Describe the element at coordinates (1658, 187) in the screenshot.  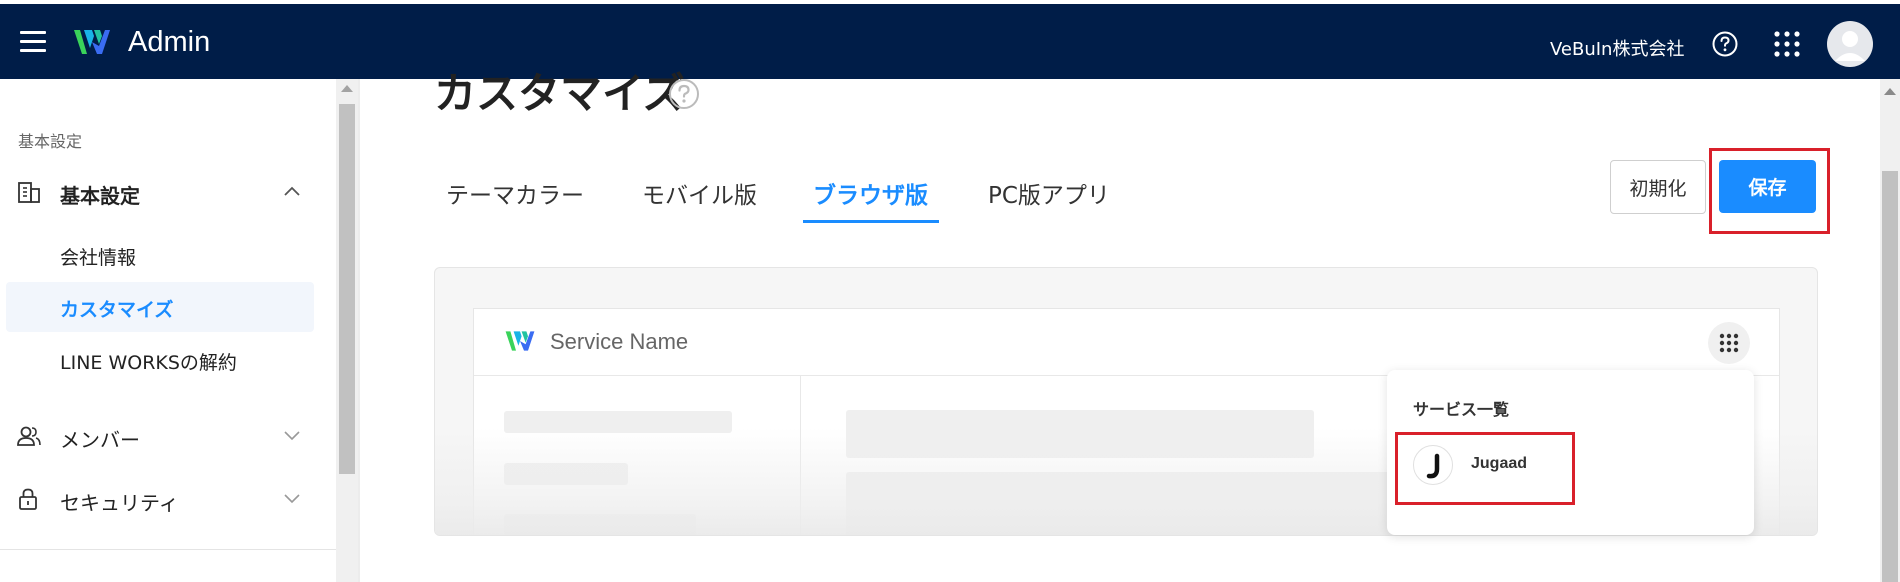
I see `reset-button: 初期化` at that location.